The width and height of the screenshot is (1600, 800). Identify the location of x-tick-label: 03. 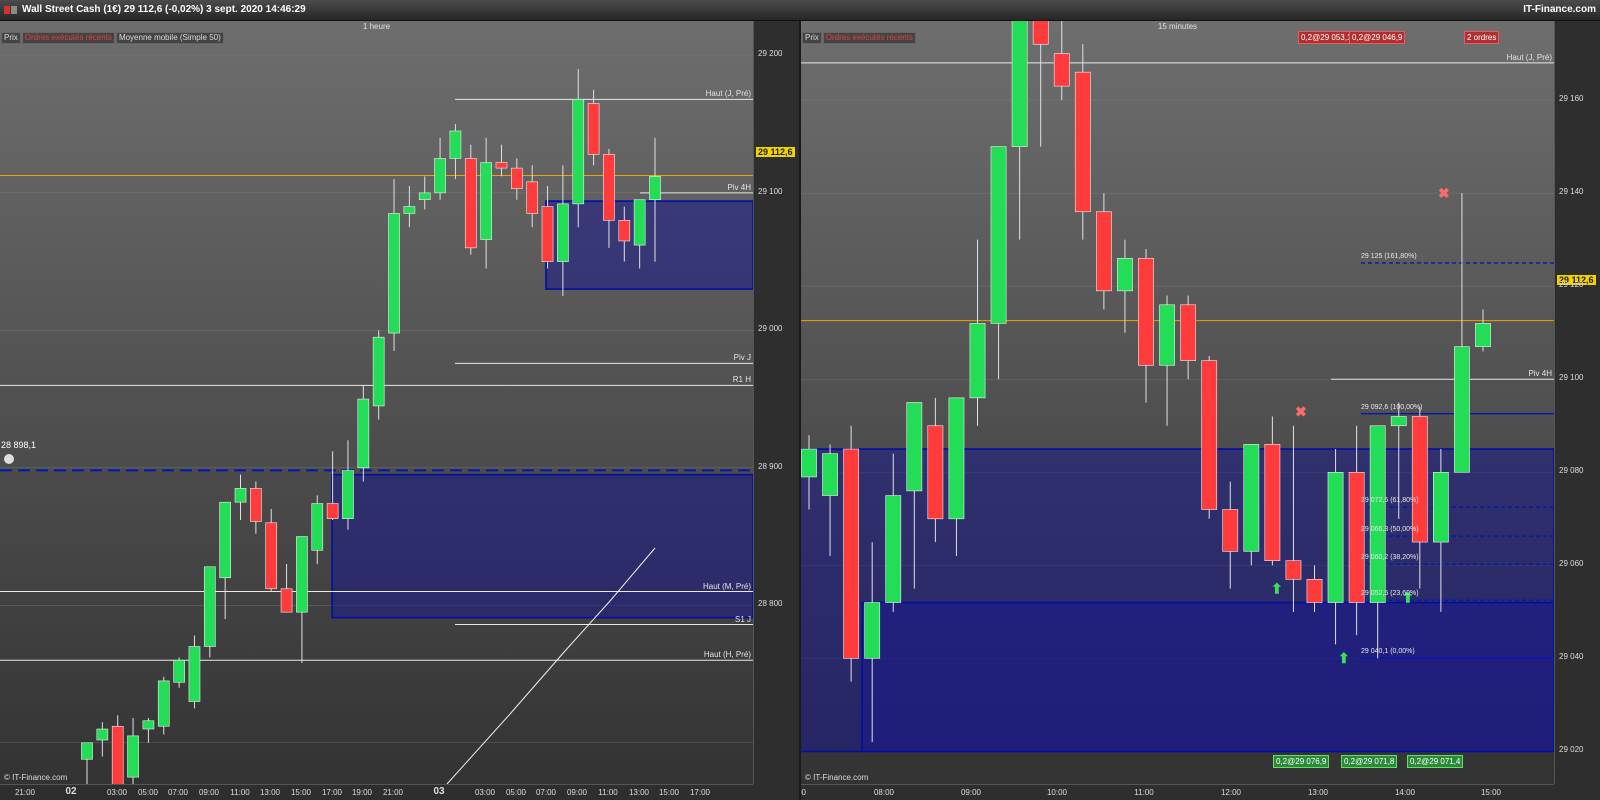
(439, 791).